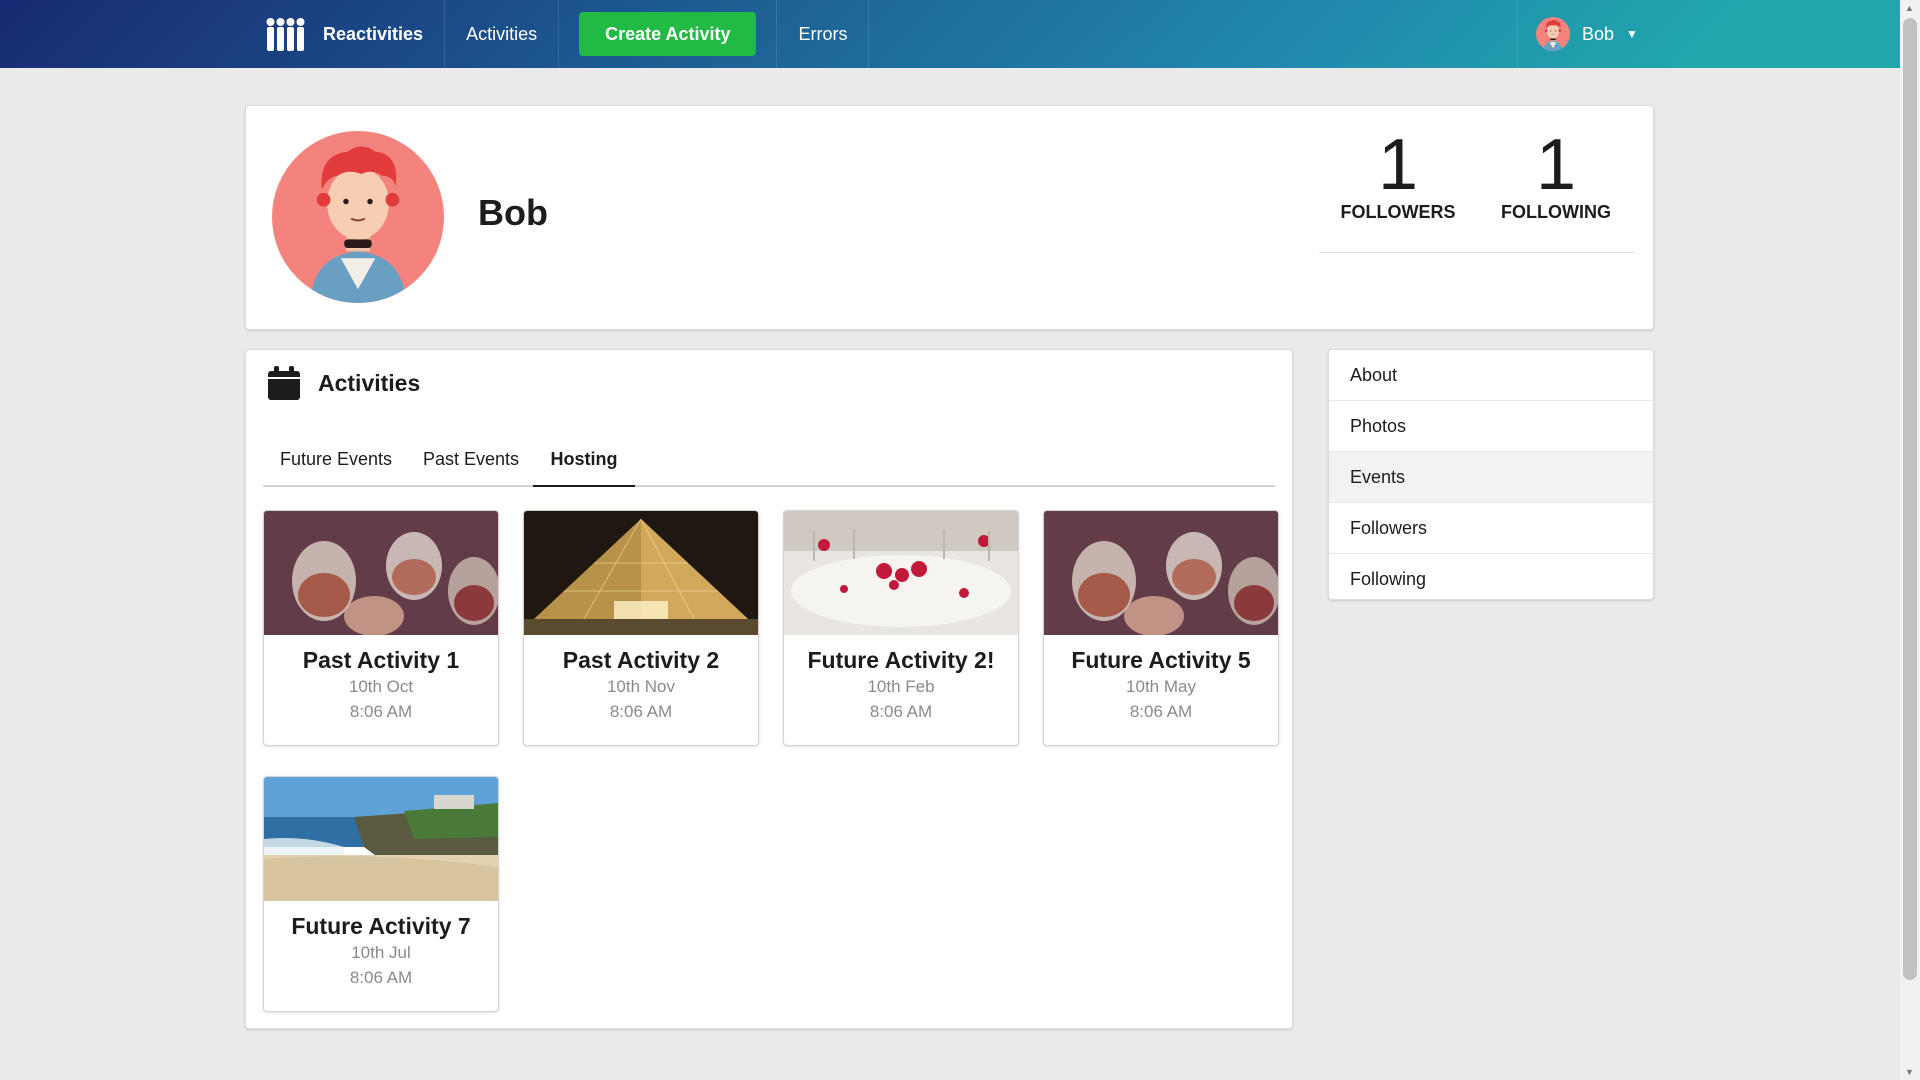  What do you see at coordinates (1491, 426) in the screenshot?
I see `menu-item-photos: Photos` at bounding box center [1491, 426].